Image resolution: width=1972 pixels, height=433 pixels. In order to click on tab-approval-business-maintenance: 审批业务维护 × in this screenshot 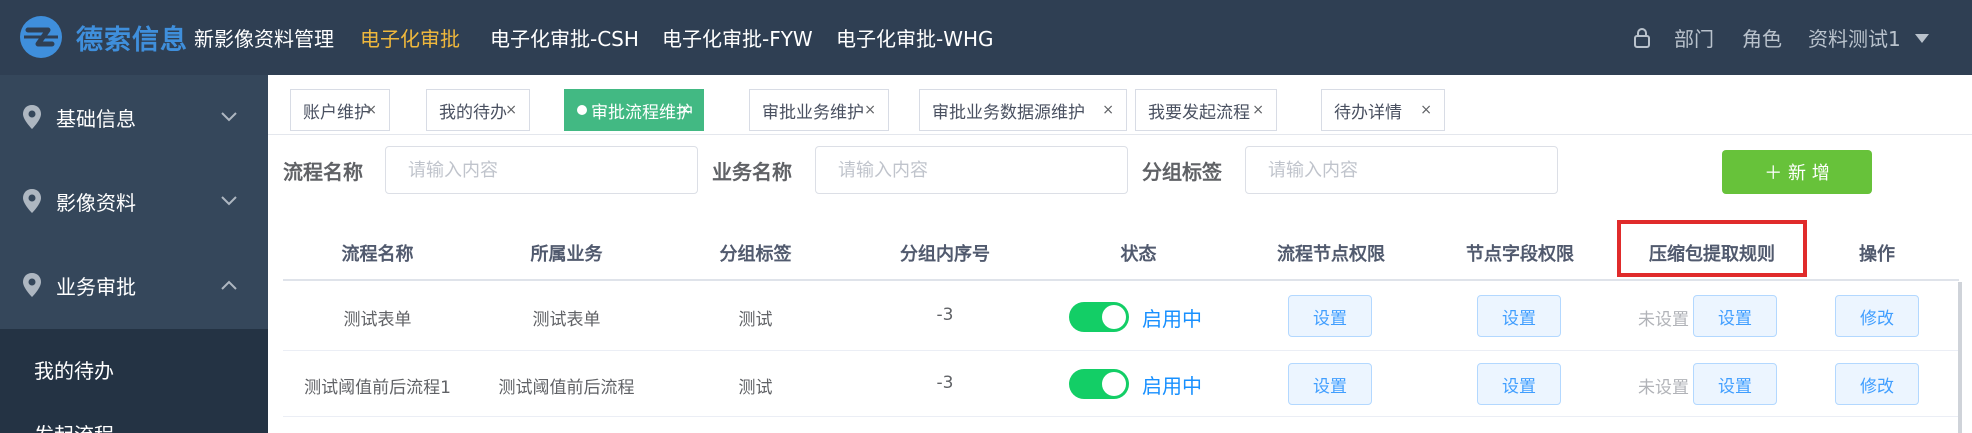, I will do `click(819, 110)`.